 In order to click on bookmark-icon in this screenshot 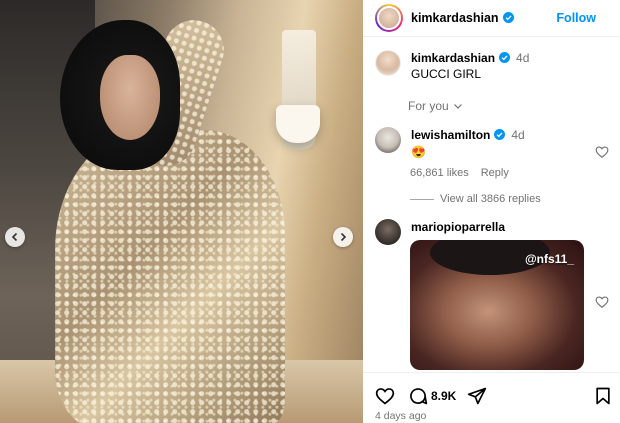, I will do `click(603, 396)`.